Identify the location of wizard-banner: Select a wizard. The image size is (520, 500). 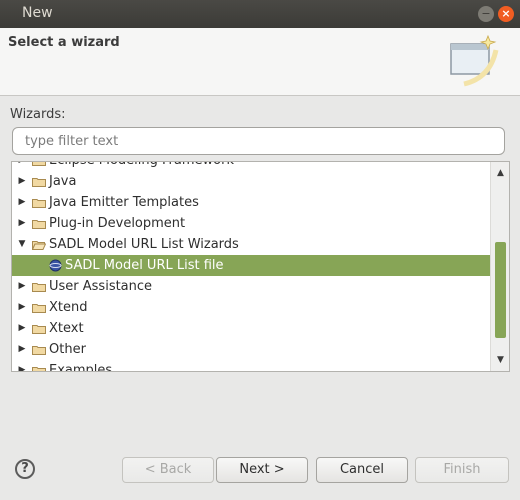
(260, 62).